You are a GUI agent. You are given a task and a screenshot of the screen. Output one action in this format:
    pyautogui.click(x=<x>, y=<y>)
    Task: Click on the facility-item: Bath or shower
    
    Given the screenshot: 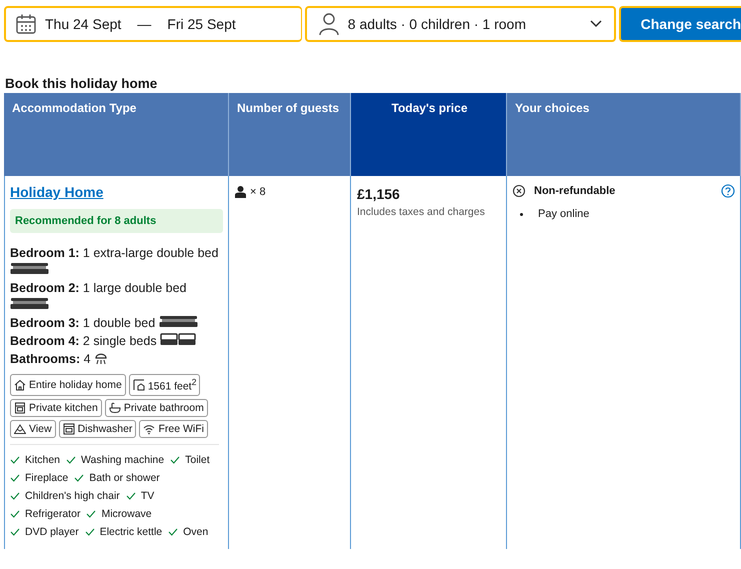 What is the action you would take?
    pyautogui.click(x=124, y=478)
    